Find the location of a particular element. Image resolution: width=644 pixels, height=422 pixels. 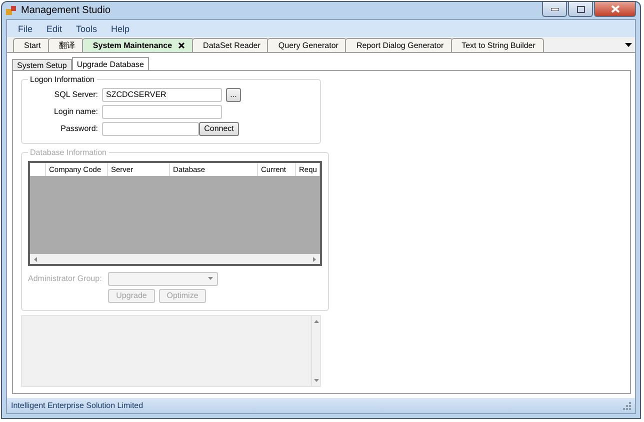

document-tab: Text to String Builder is located at coordinates (497, 45).